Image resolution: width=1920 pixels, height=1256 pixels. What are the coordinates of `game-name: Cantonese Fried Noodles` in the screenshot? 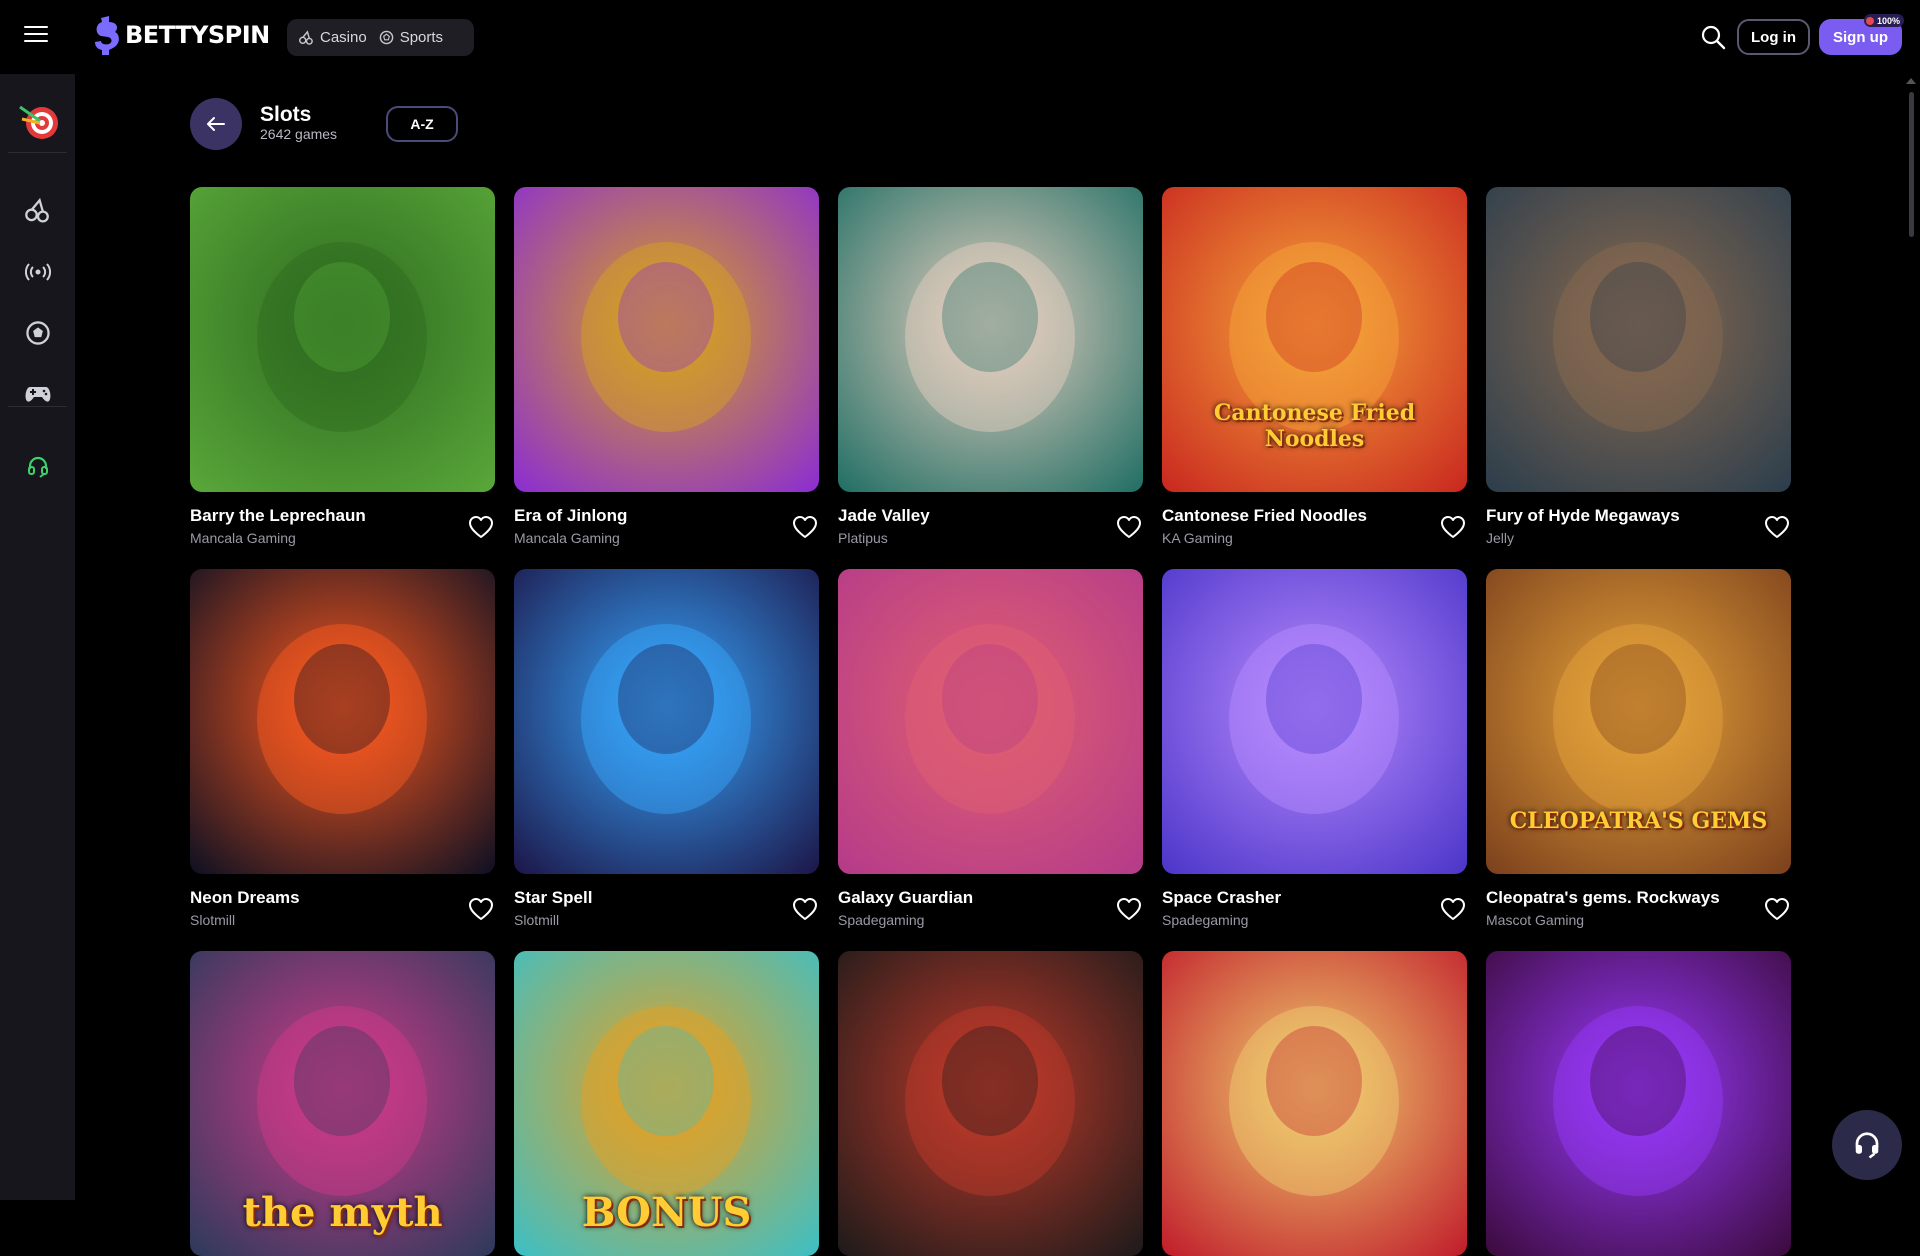 It's located at (1264, 516).